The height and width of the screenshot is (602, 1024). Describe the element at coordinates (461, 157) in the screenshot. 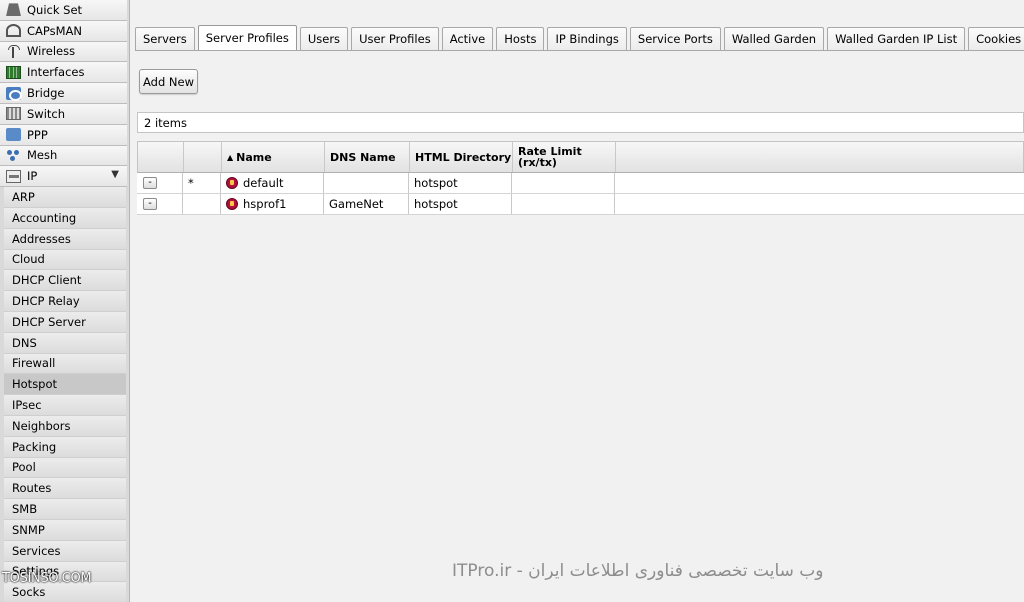

I see `header-html-directory: HTML Directory` at that location.